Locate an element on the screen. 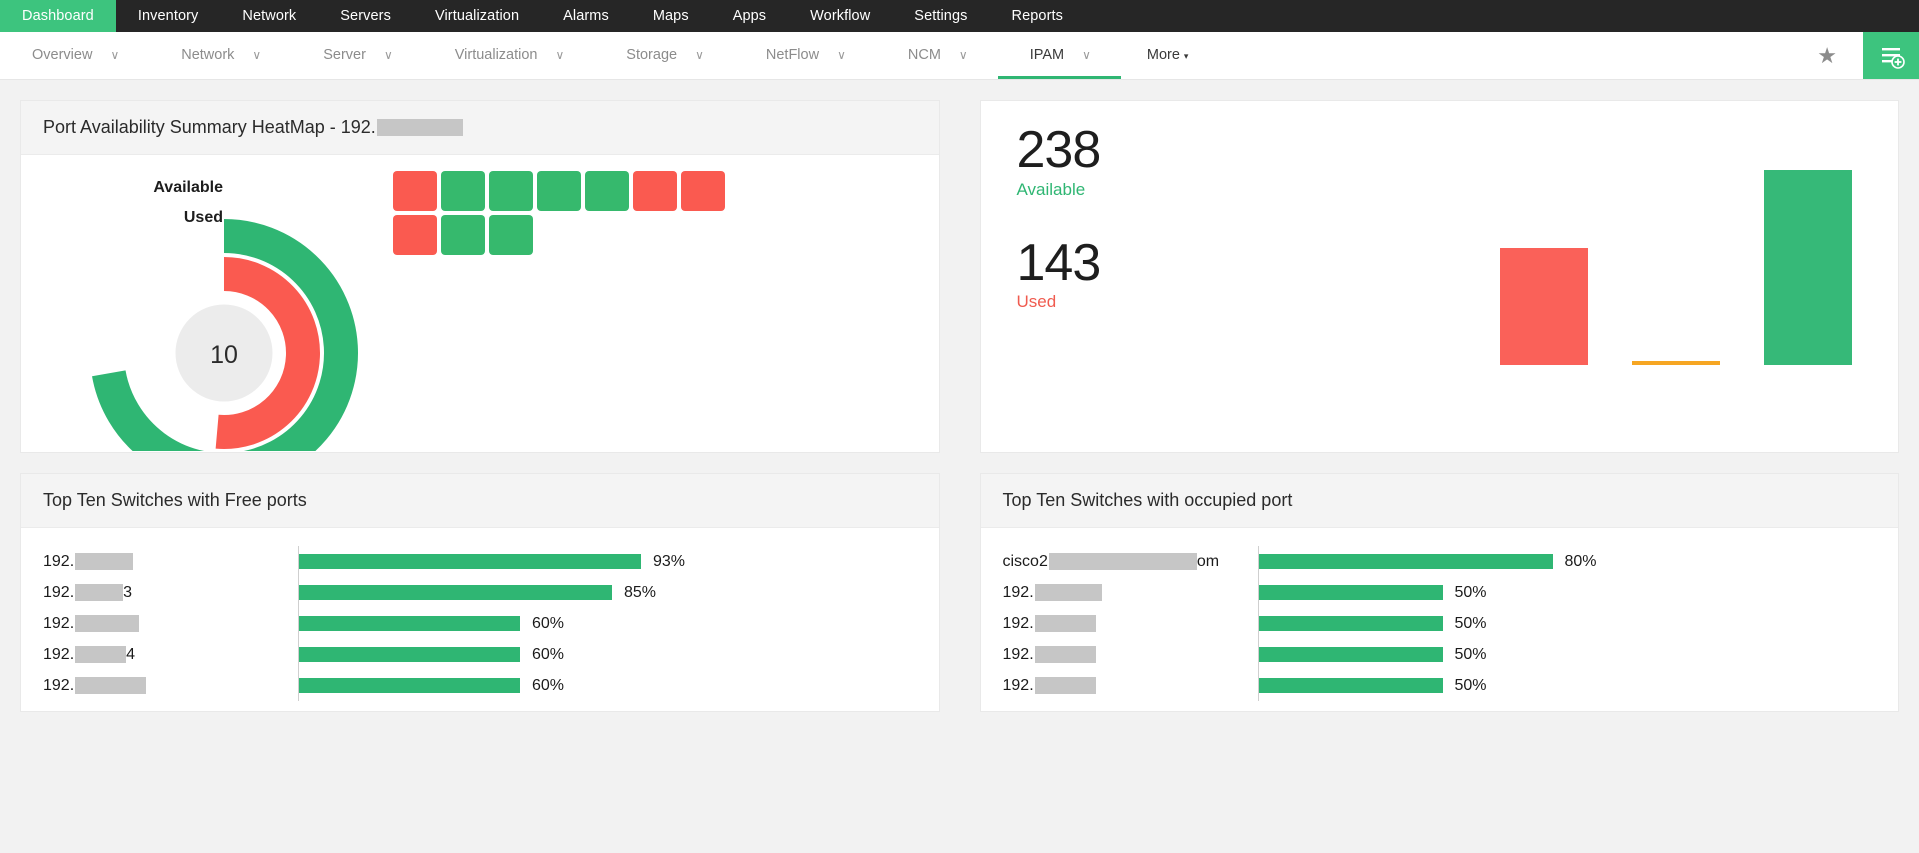  bar-track: 60% is located at coordinates (607, 685).